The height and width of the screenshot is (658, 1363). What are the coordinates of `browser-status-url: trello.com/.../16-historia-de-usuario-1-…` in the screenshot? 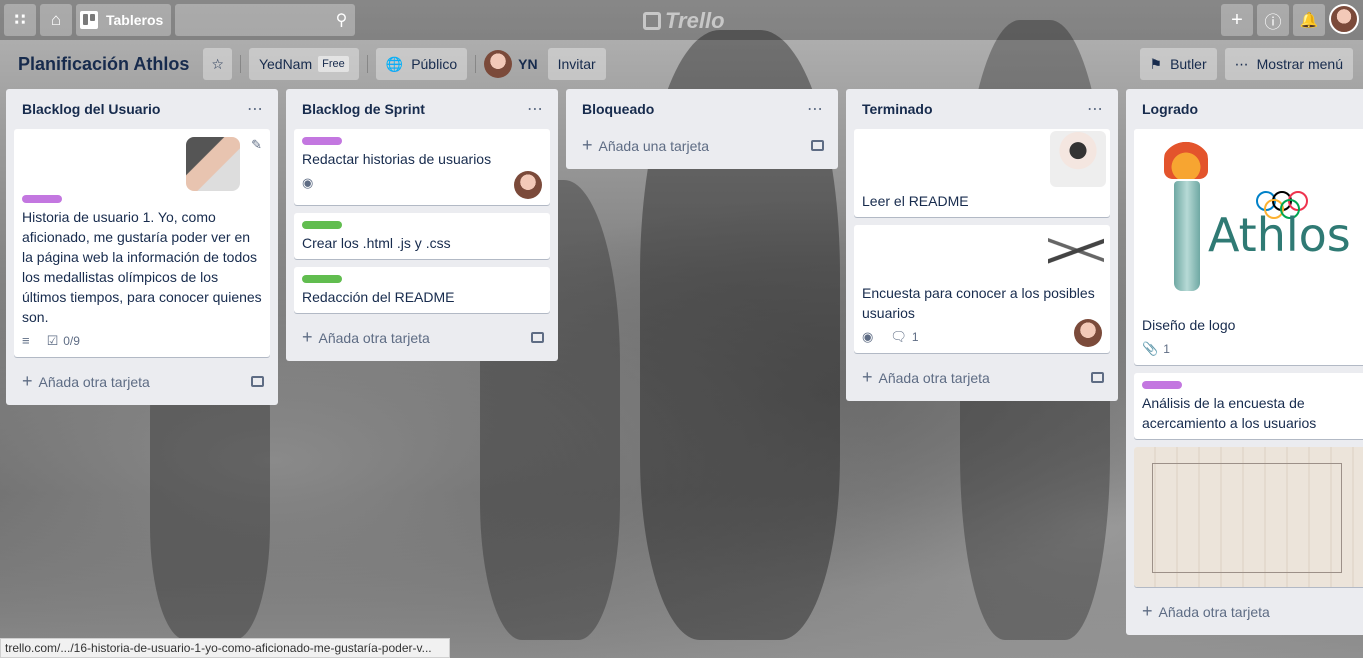 It's located at (225, 648).